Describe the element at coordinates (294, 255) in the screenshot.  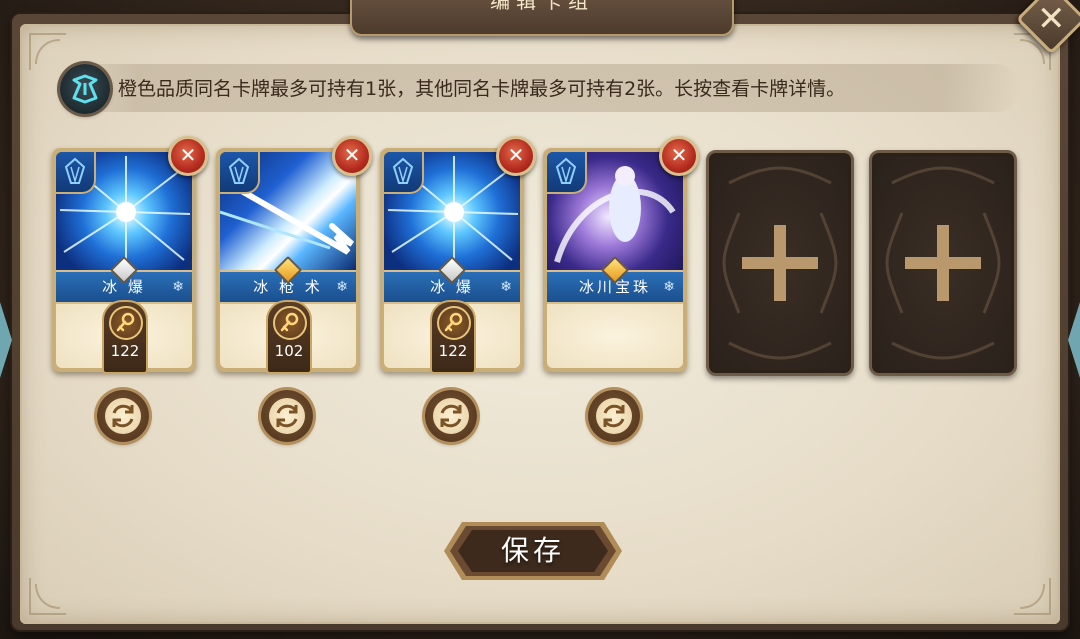
I see `deck-card: 冰 枪 术 ❄ 102 ✕` at that location.